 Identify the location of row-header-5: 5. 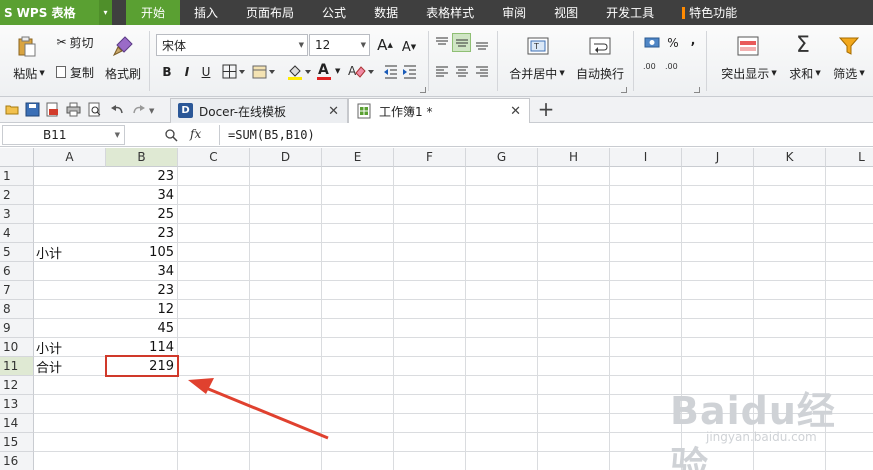
(17, 252).